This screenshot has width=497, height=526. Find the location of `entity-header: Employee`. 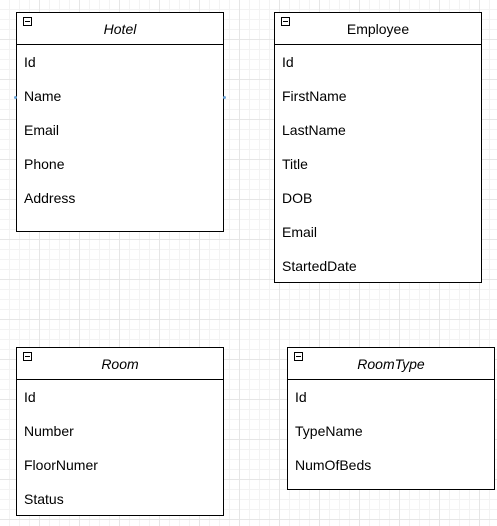

entity-header: Employee is located at coordinates (378, 29).